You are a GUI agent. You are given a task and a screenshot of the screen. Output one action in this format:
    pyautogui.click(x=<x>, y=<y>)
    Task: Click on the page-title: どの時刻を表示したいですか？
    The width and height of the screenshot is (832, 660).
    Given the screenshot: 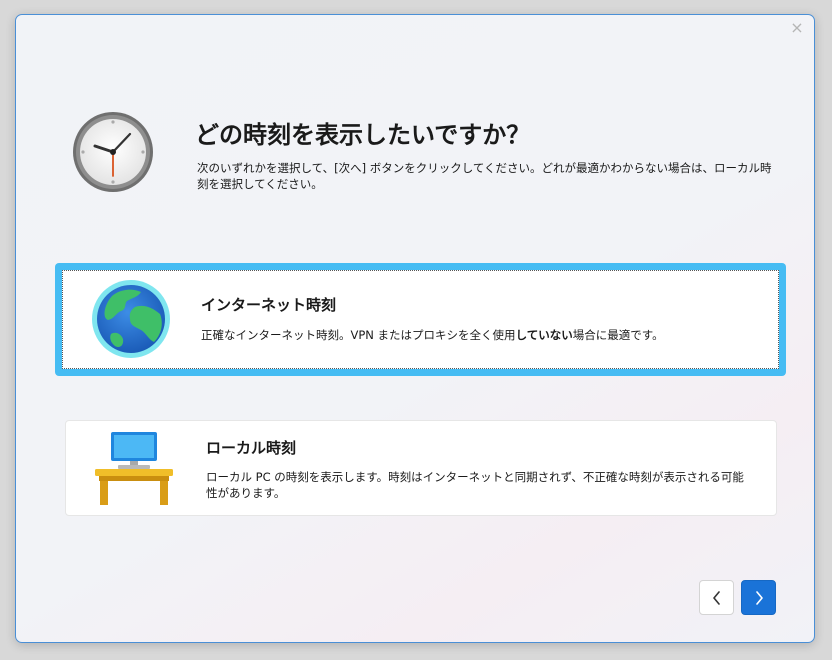 What is the action you would take?
    pyautogui.click(x=363, y=135)
    